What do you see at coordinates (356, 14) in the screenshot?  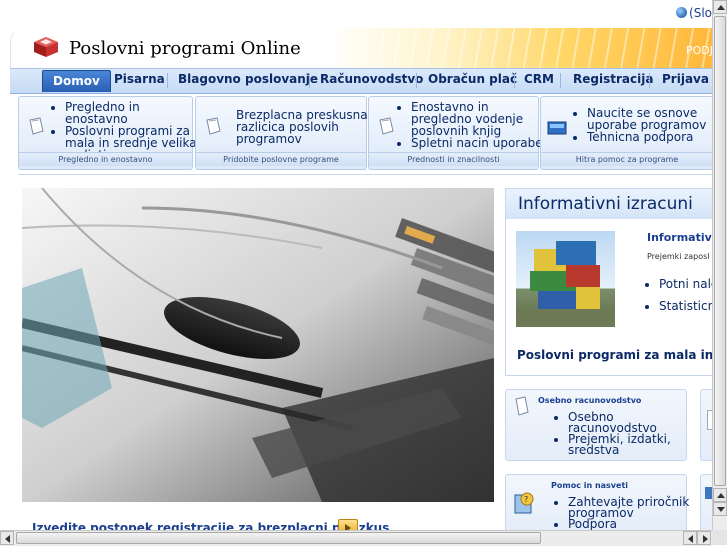 I see `top-strip: (Slo` at bounding box center [356, 14].